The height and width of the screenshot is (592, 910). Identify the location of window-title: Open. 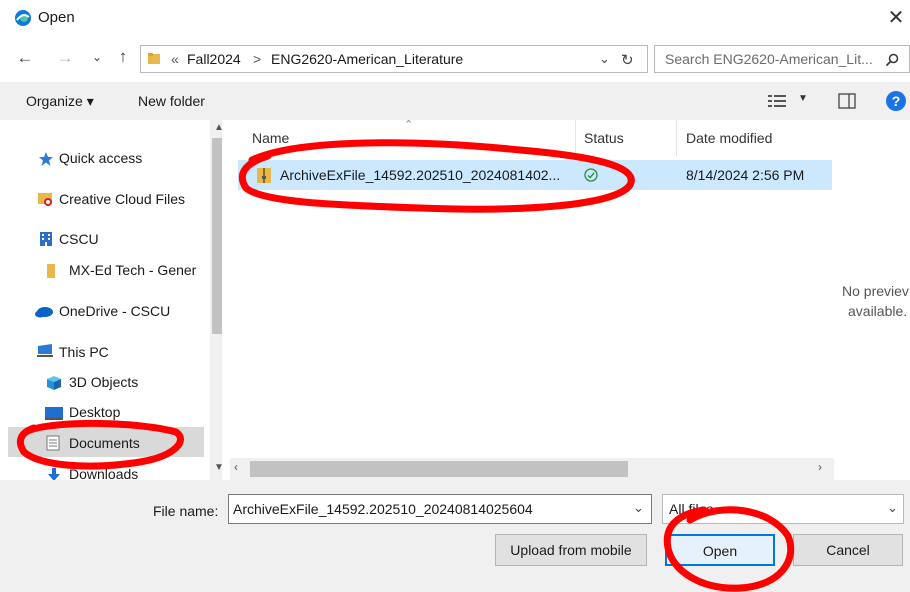
(56, 17).